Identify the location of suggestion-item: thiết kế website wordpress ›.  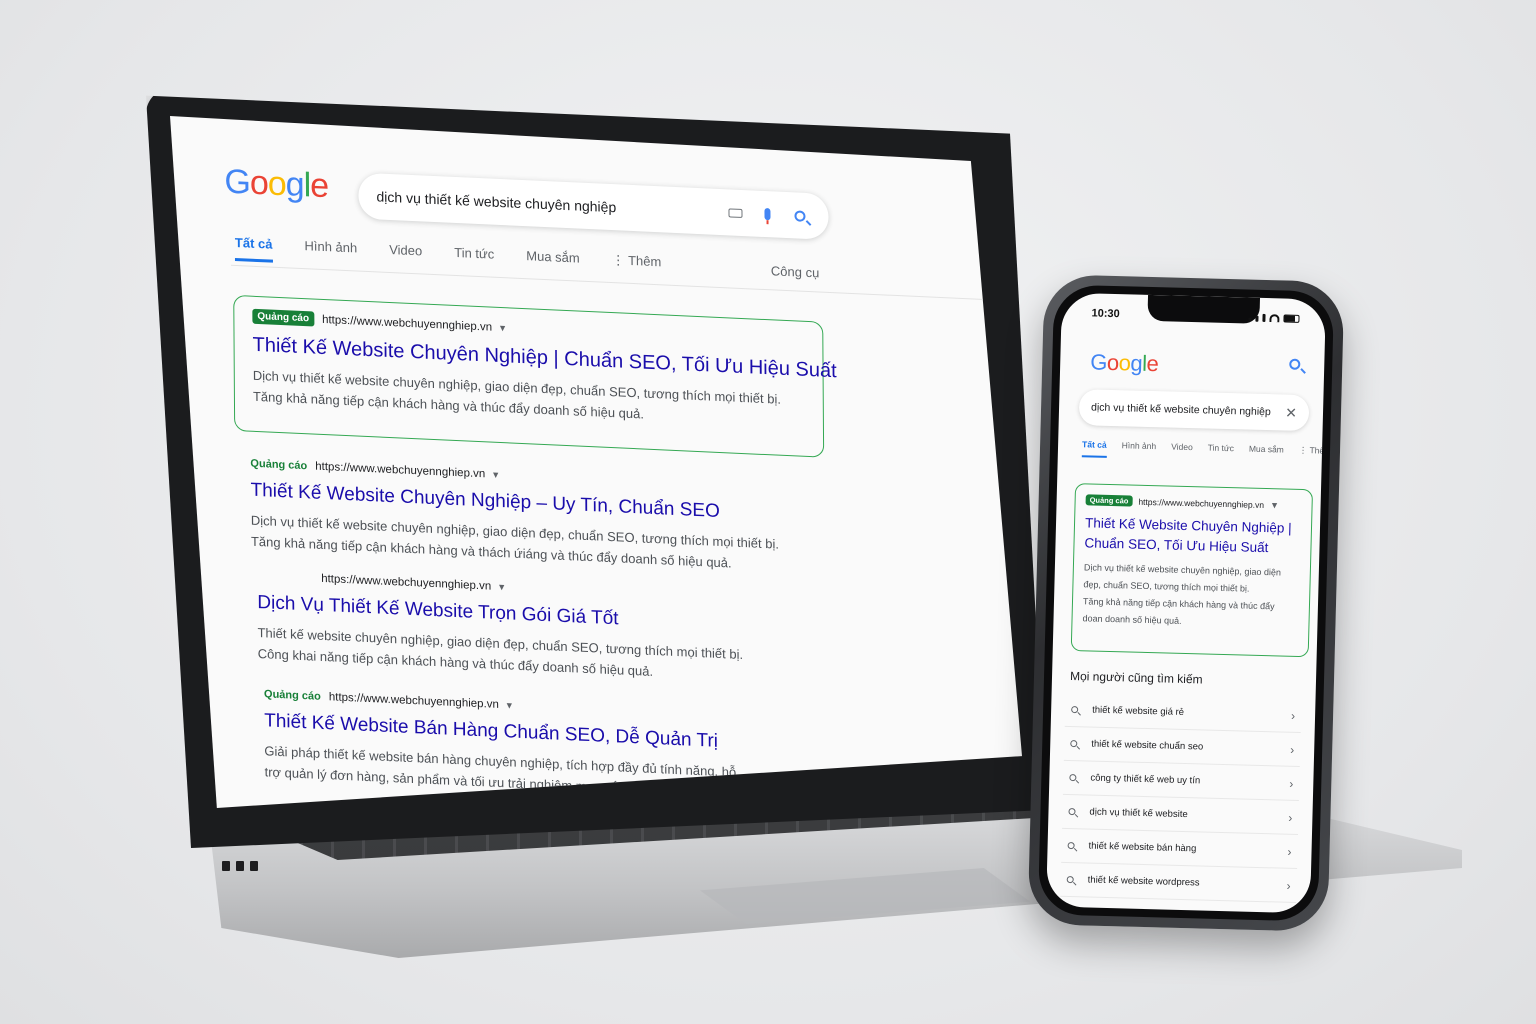
(1179, 882).